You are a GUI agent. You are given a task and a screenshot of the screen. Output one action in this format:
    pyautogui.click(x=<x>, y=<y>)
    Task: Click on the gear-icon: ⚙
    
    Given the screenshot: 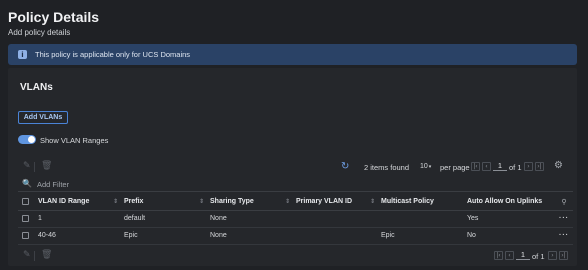 What is the action you would take?
    pyautogui.click(x=558, y=165)
    